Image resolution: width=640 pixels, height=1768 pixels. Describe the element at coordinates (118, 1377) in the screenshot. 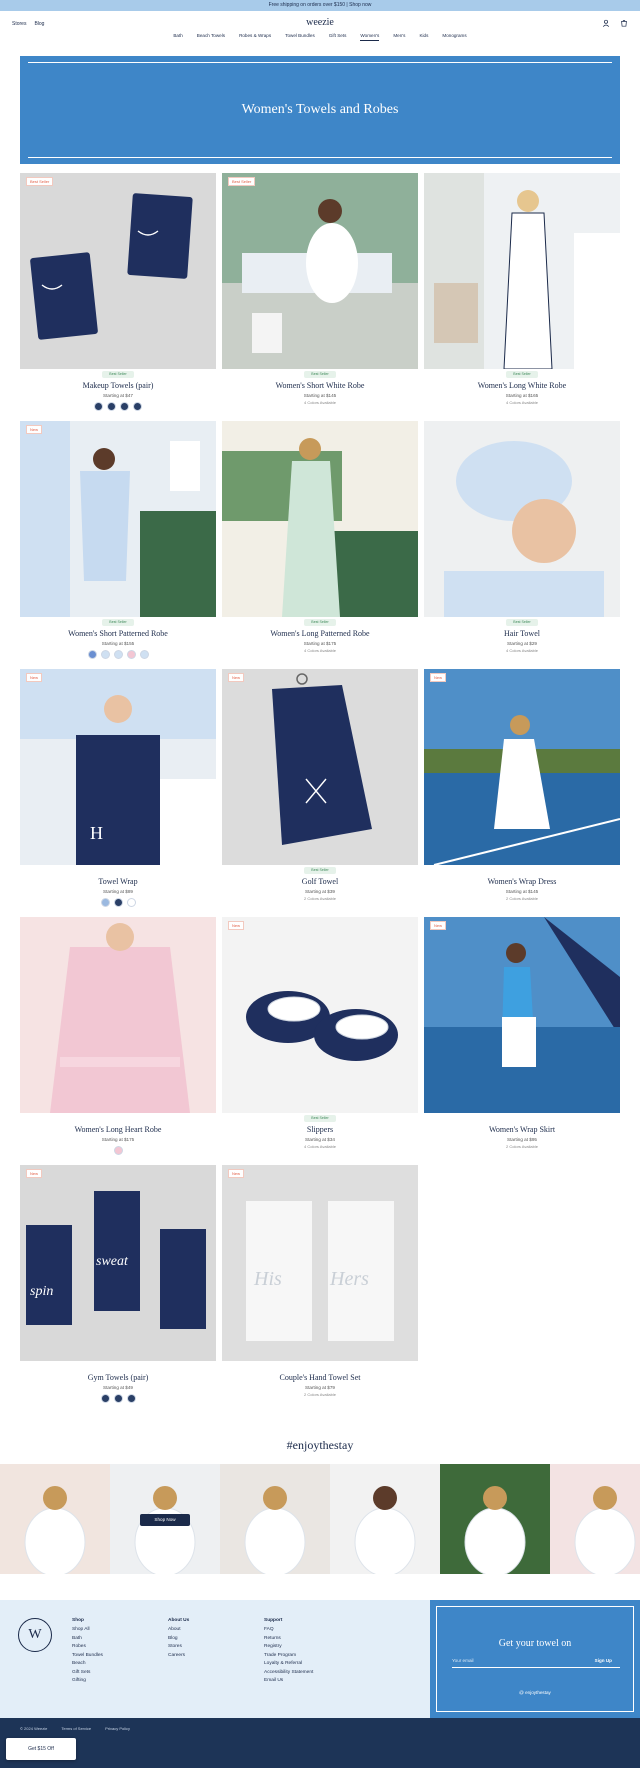

I see `product-name: Gym Towels (pair)` at that location.